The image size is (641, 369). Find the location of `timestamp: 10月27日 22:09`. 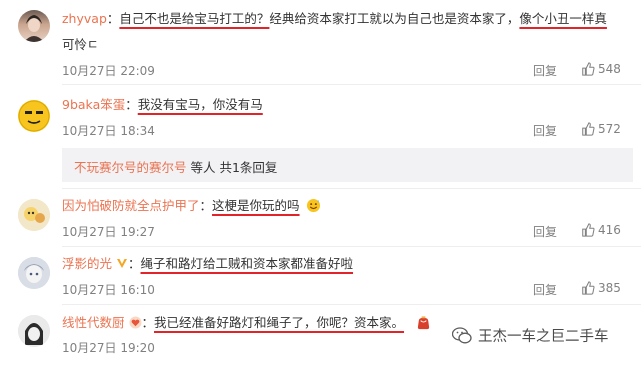

timestamp: 10月27日 22:09 is located at coordinates (108, 71).